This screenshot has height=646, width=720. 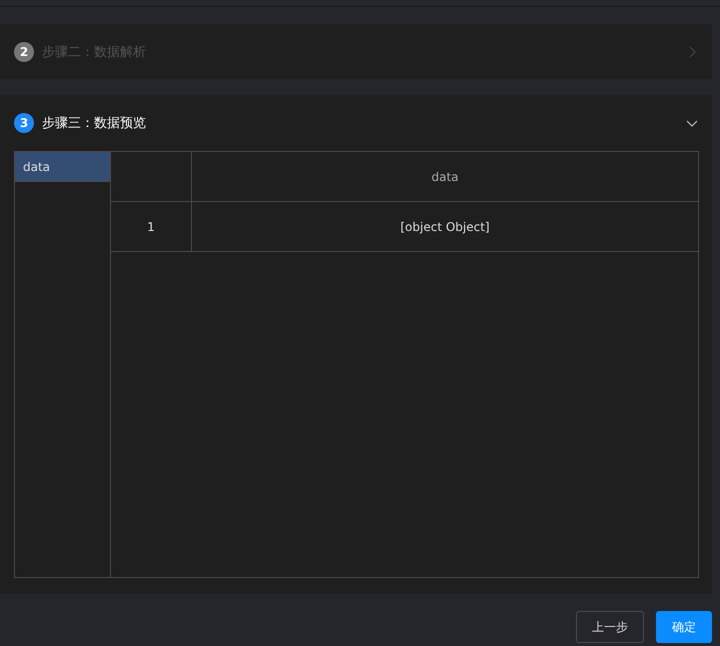 I want to click on table-cell: 1, so click(x=151, y=226).